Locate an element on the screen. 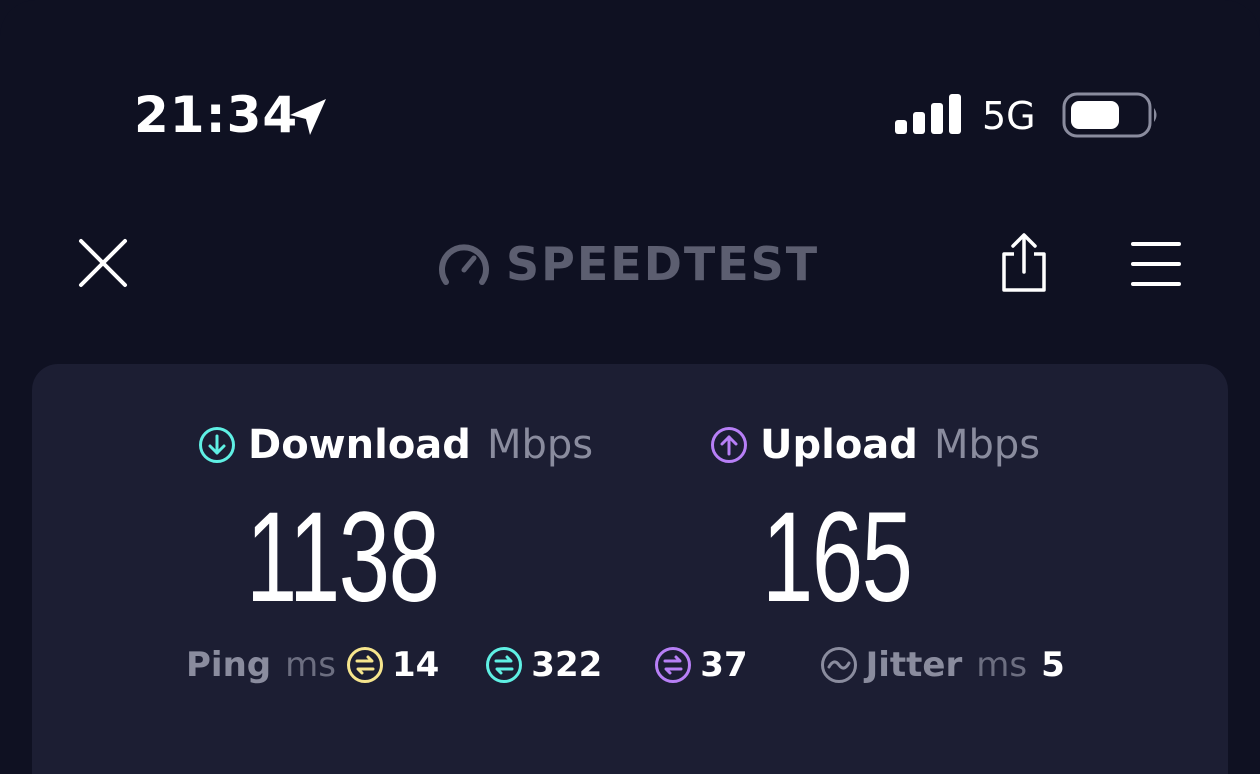 This screenshot has width=1260, height=774. download-speed-value: 1138 is located at coordinates (343, 557).